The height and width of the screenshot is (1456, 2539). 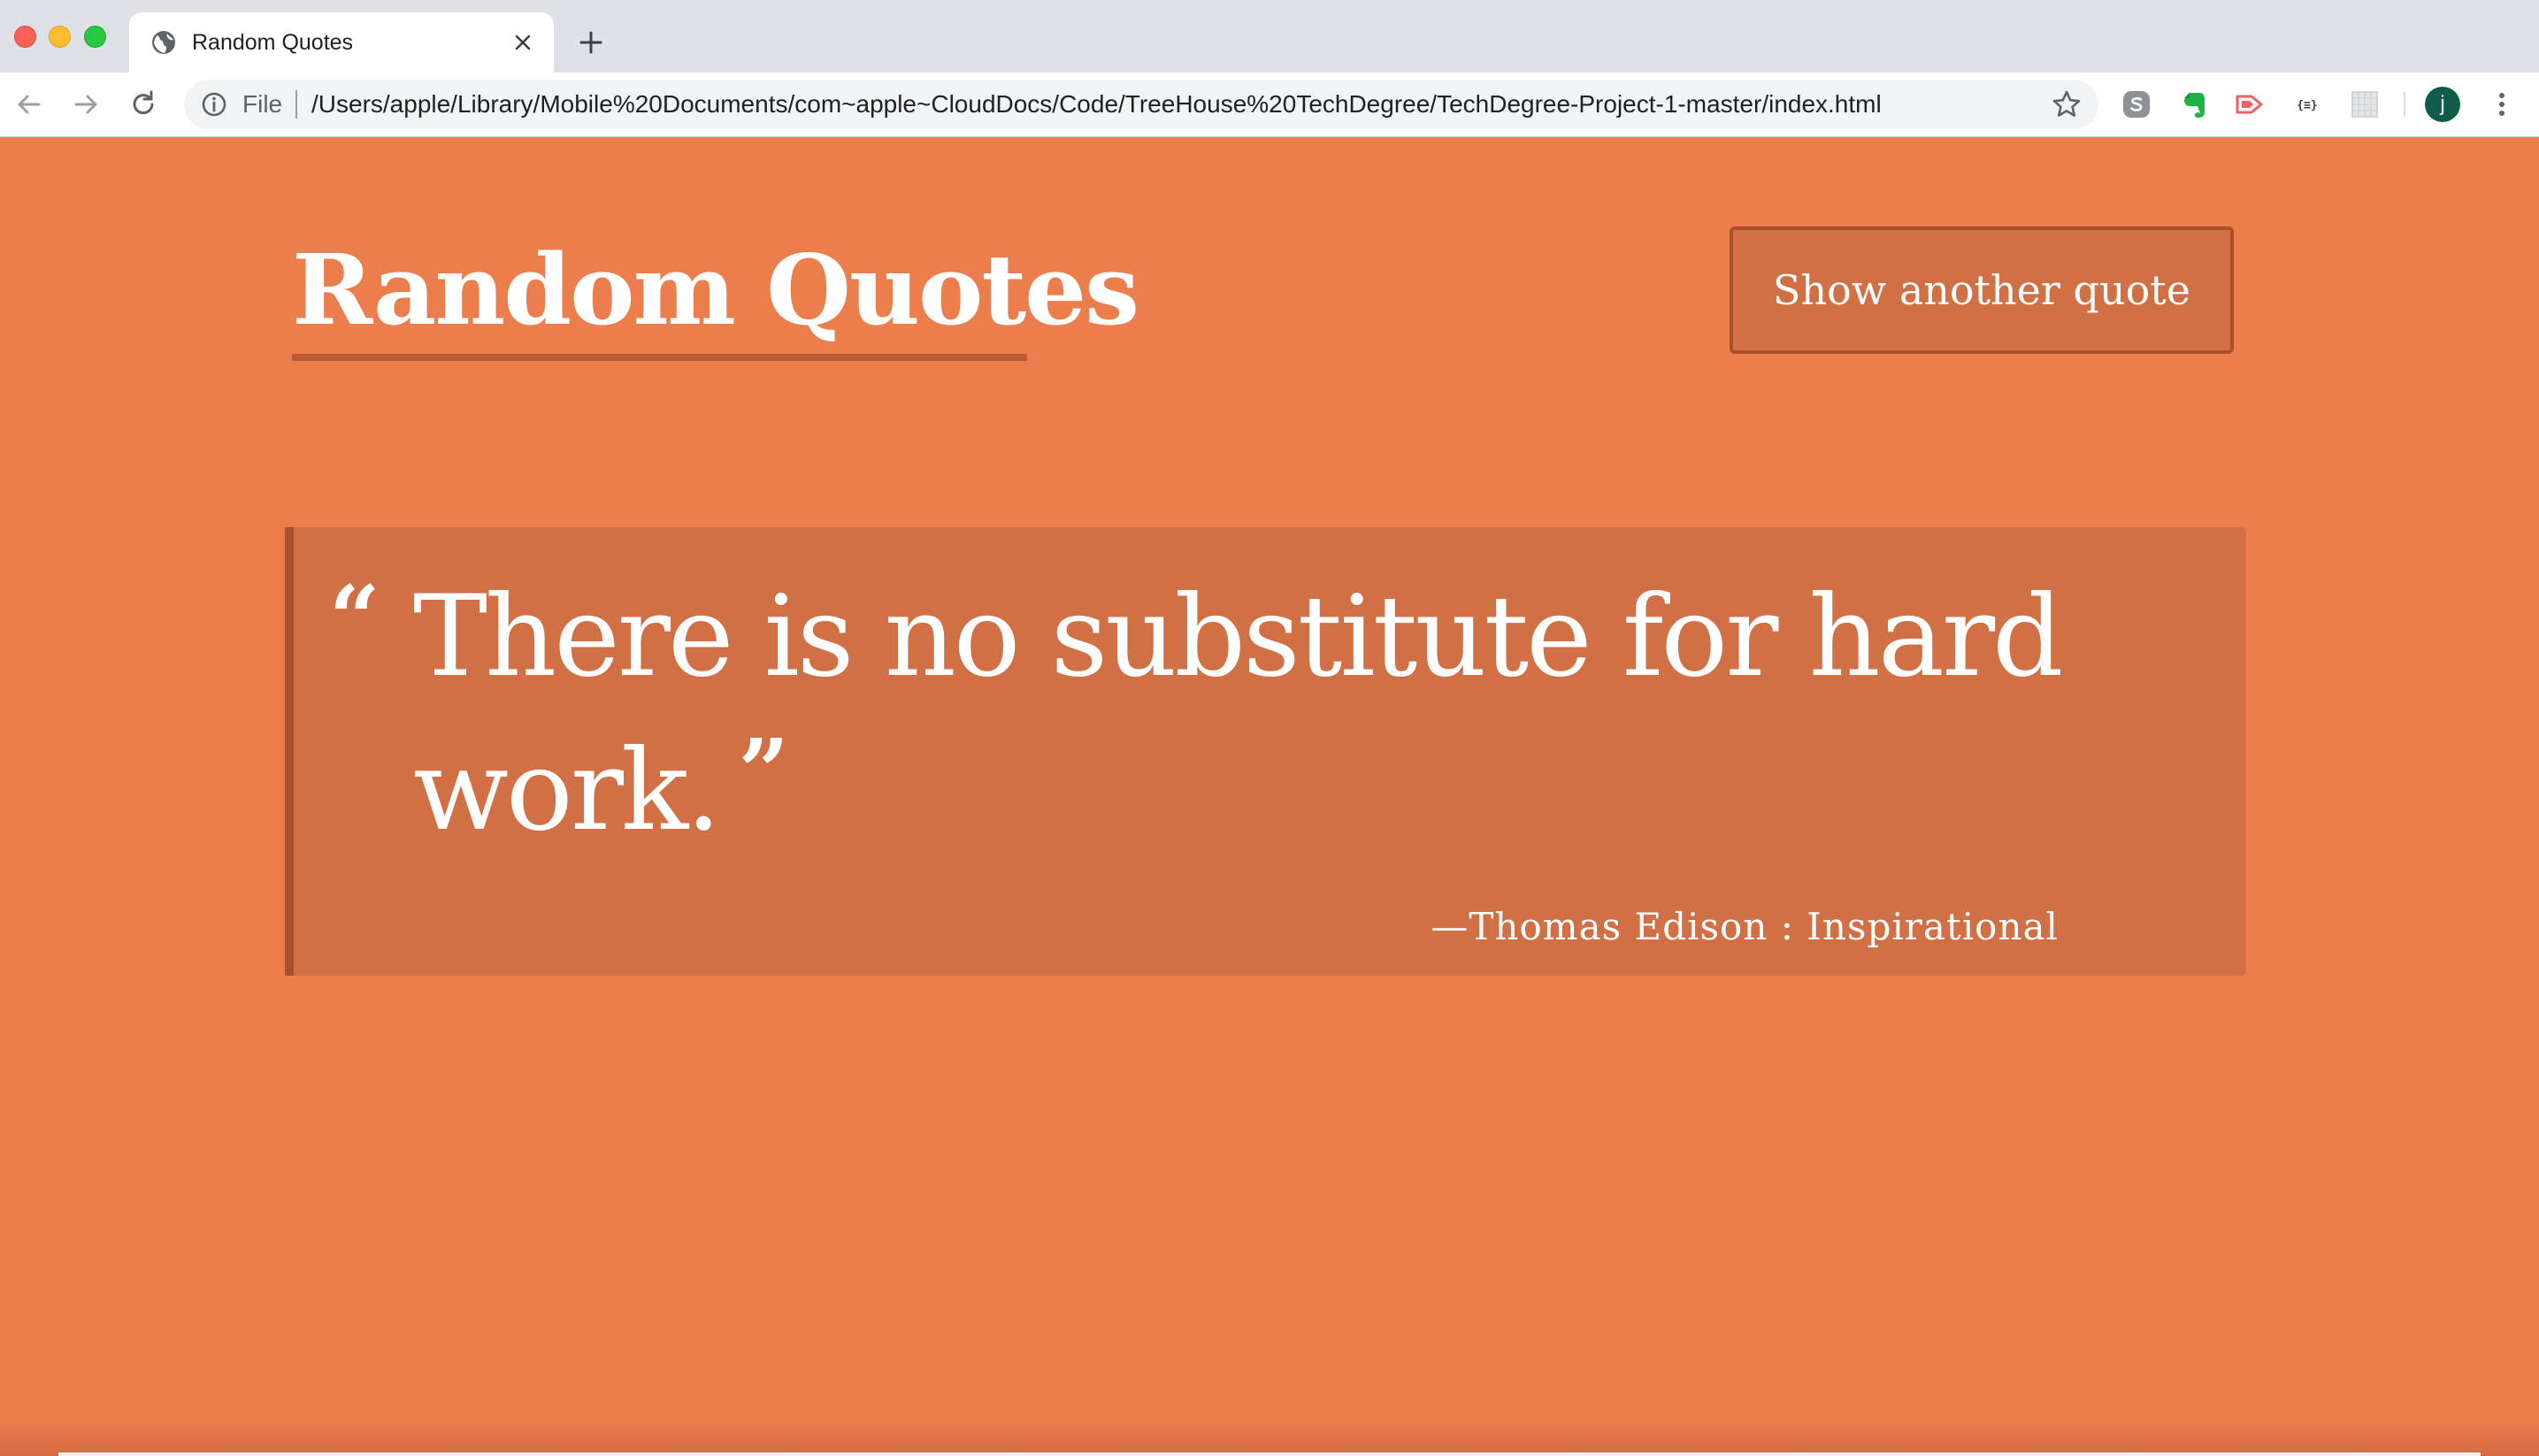 I want to click on new-tab-icon, so click(x=591, y=42).